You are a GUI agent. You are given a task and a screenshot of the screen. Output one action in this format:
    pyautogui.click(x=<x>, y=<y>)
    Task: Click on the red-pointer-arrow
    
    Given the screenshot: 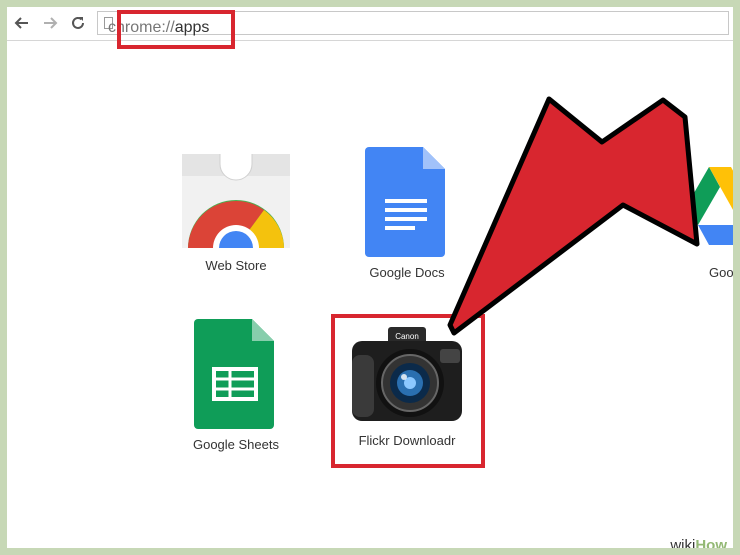 What is the action you would take?
    pyautogui.click(x=573, y=216)
    